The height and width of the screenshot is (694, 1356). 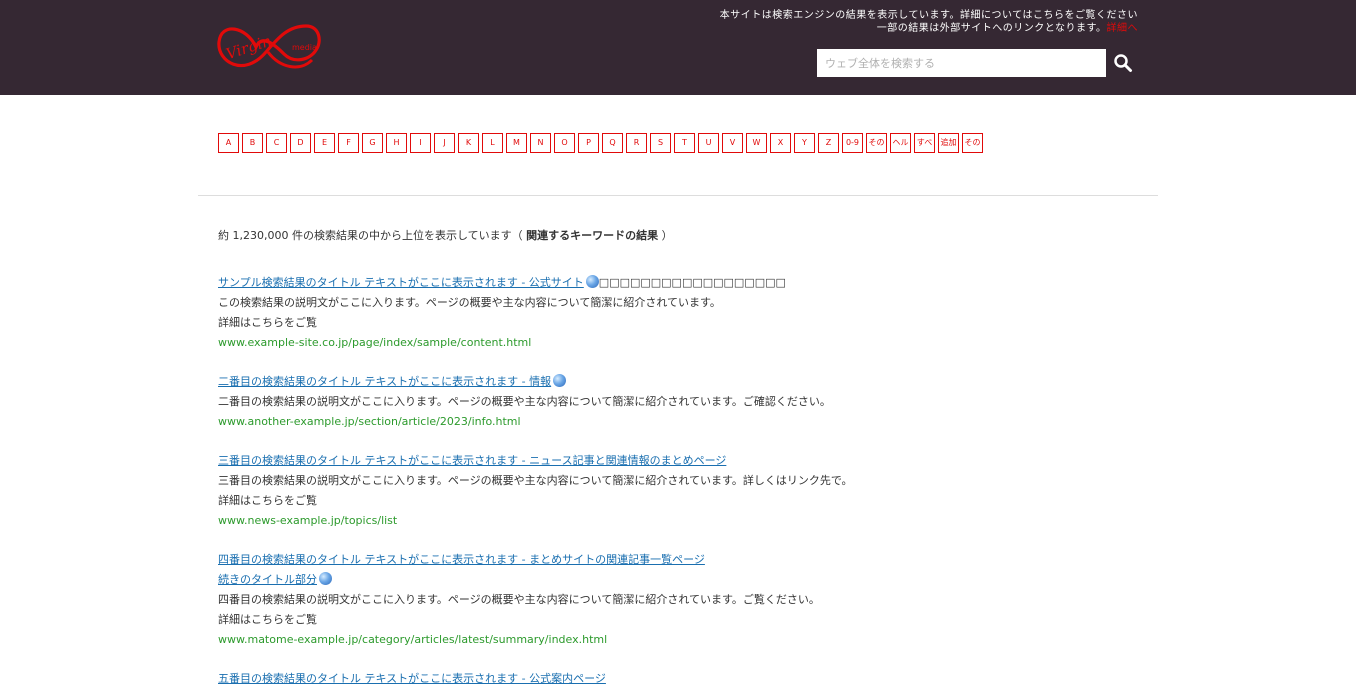 I want to click on search-icon, so click(x=1123, y=62).